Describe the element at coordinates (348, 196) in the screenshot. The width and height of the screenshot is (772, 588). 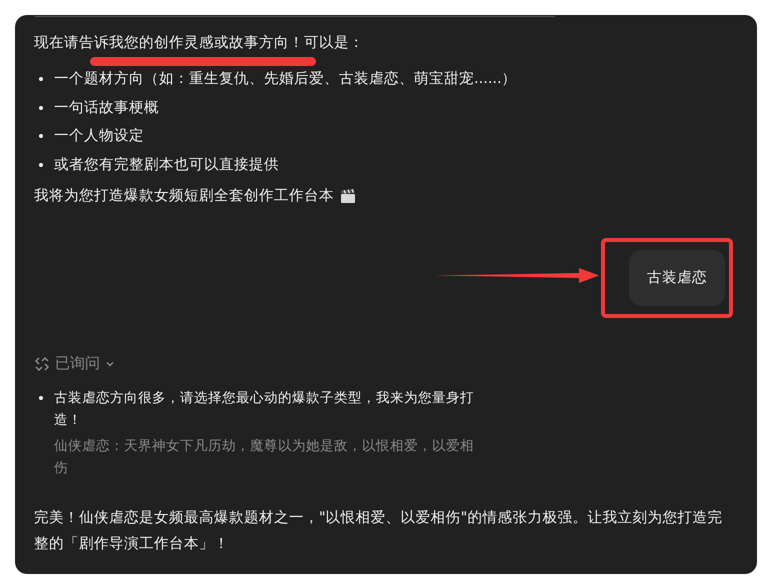
I see `clapperboard-icon` at that location.